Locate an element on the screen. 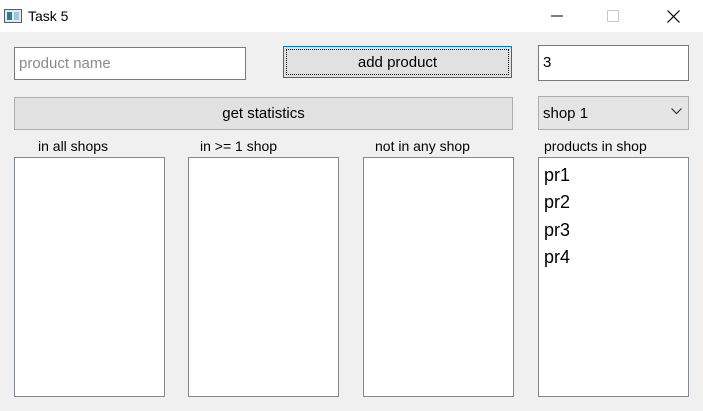 The width and height of the screenshot is (703, 411). products-in-shop-label: products in shop is located at coordinates (595, 146).